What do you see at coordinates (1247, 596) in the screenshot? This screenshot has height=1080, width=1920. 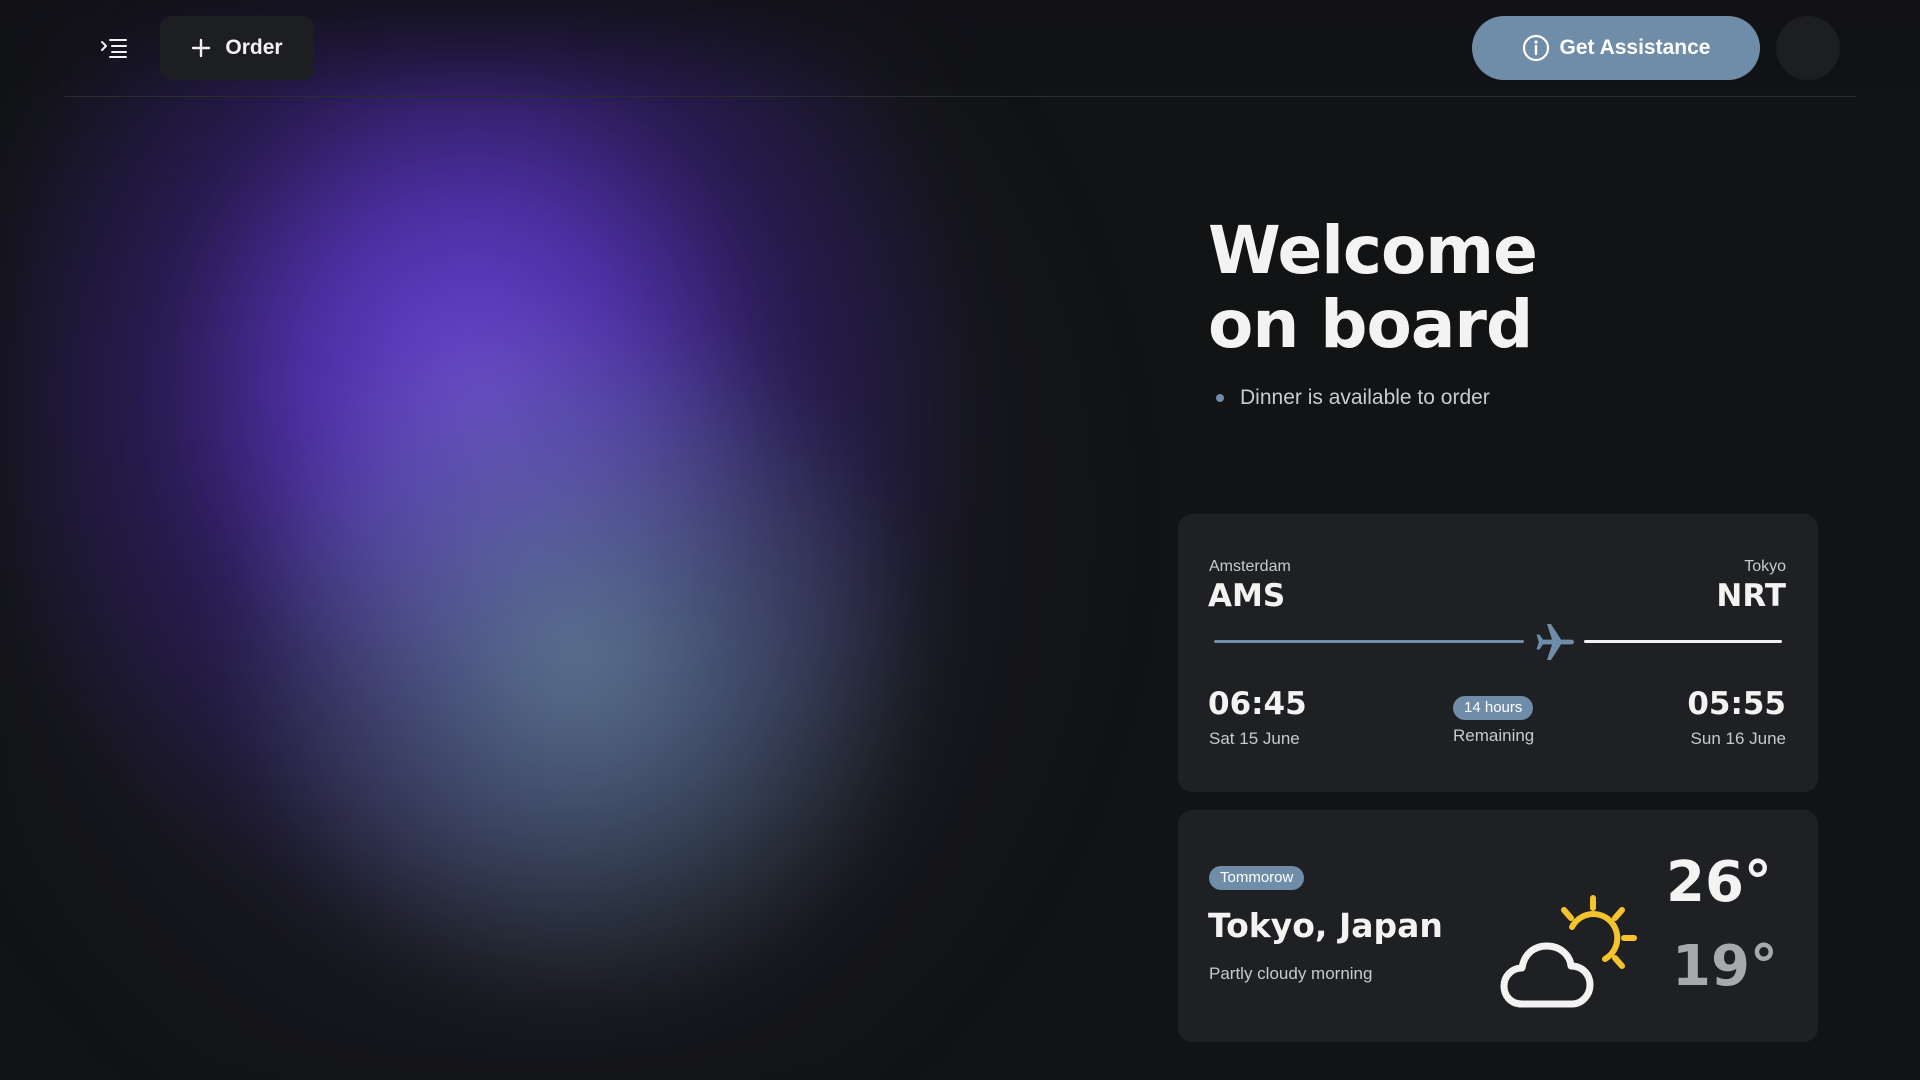 I see `origin-code: AMS` at bounding box center [1247, 596].